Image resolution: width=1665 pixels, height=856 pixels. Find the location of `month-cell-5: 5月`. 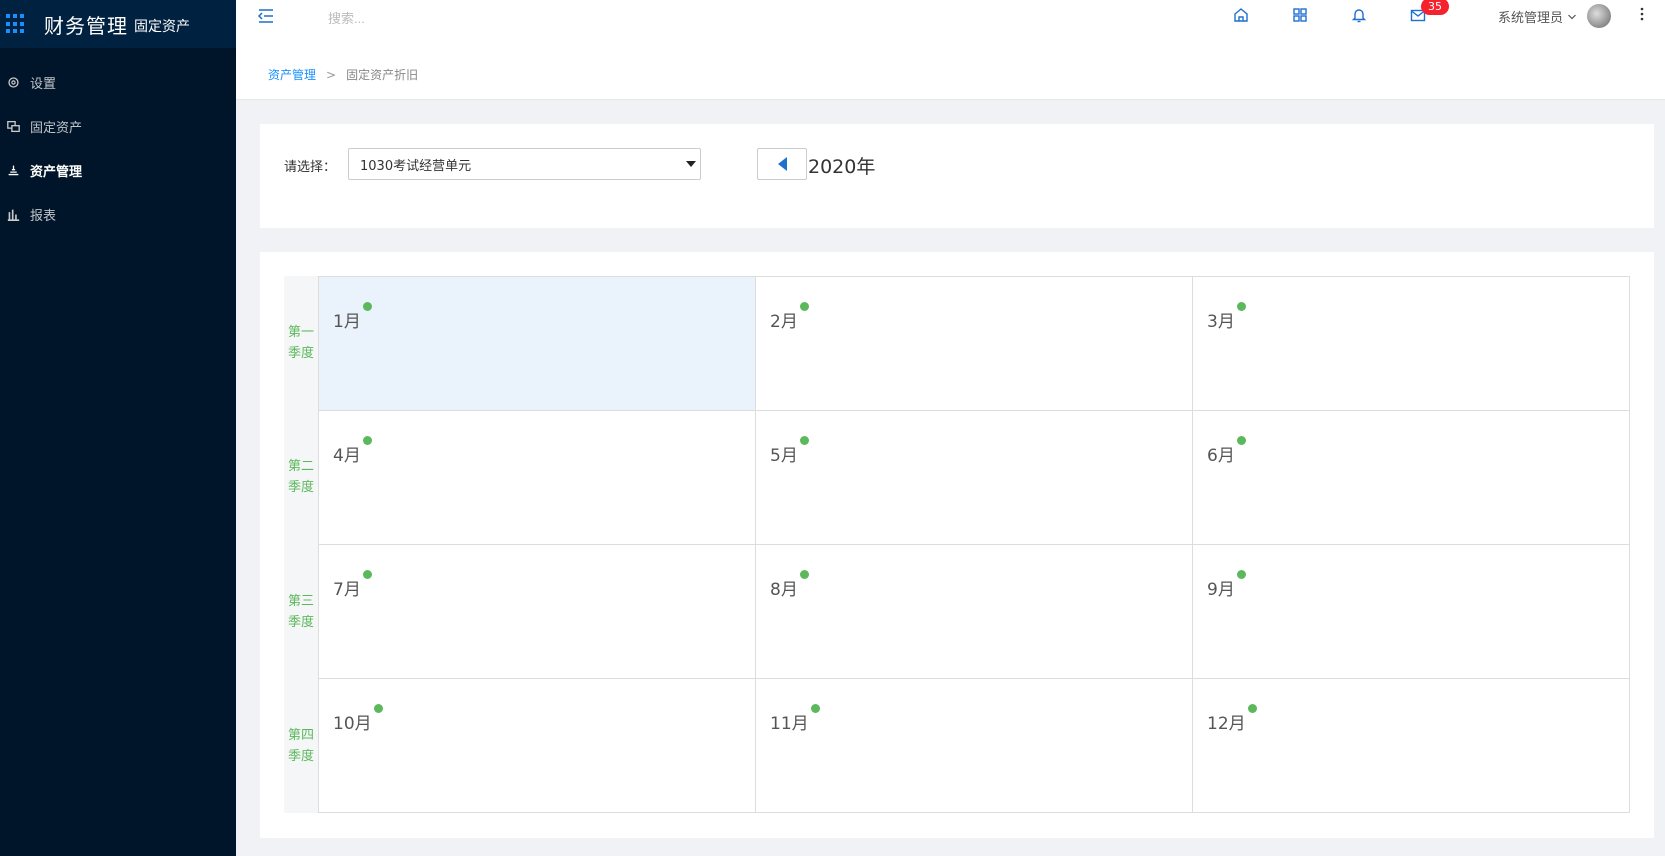

month-cell-5: 5月 is located at coordinates (974, 478).